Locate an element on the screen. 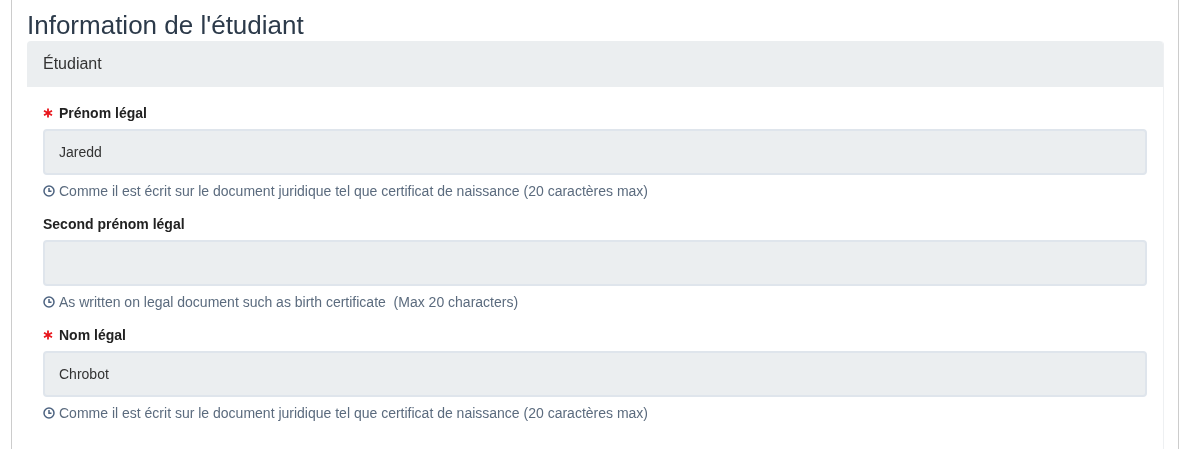  input-field: Chrobot is located at coordinates (595, 374).